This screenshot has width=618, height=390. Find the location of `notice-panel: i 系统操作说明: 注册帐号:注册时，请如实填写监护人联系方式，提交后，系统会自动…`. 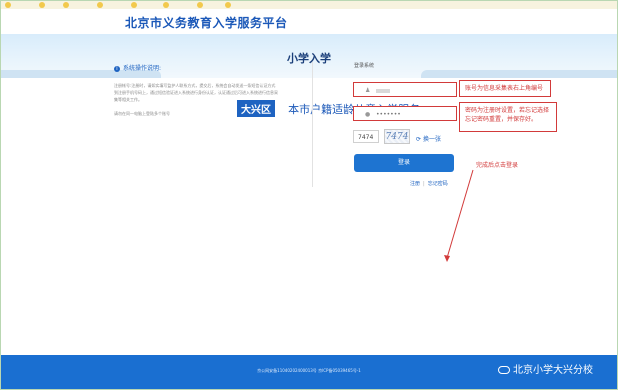

notice-panel: i 系统操作说明: 注册帐号:注册时，请如实填写监护人联系方式，提交后，系统会自动… is located at coordinates (196, 90).